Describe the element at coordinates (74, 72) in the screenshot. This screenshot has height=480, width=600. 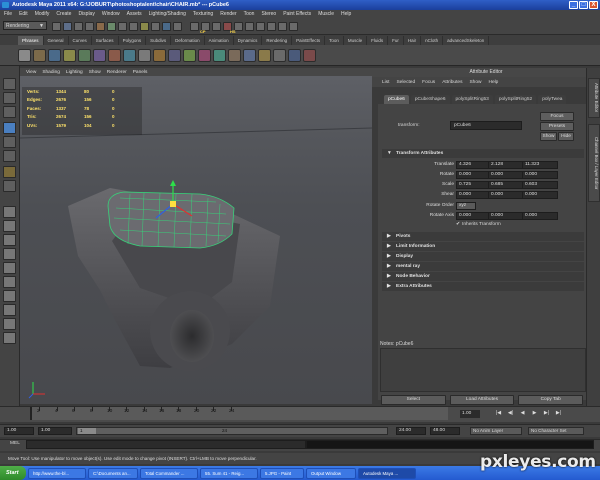
I see `viewport-menu-lighting: Lighting` at that location.